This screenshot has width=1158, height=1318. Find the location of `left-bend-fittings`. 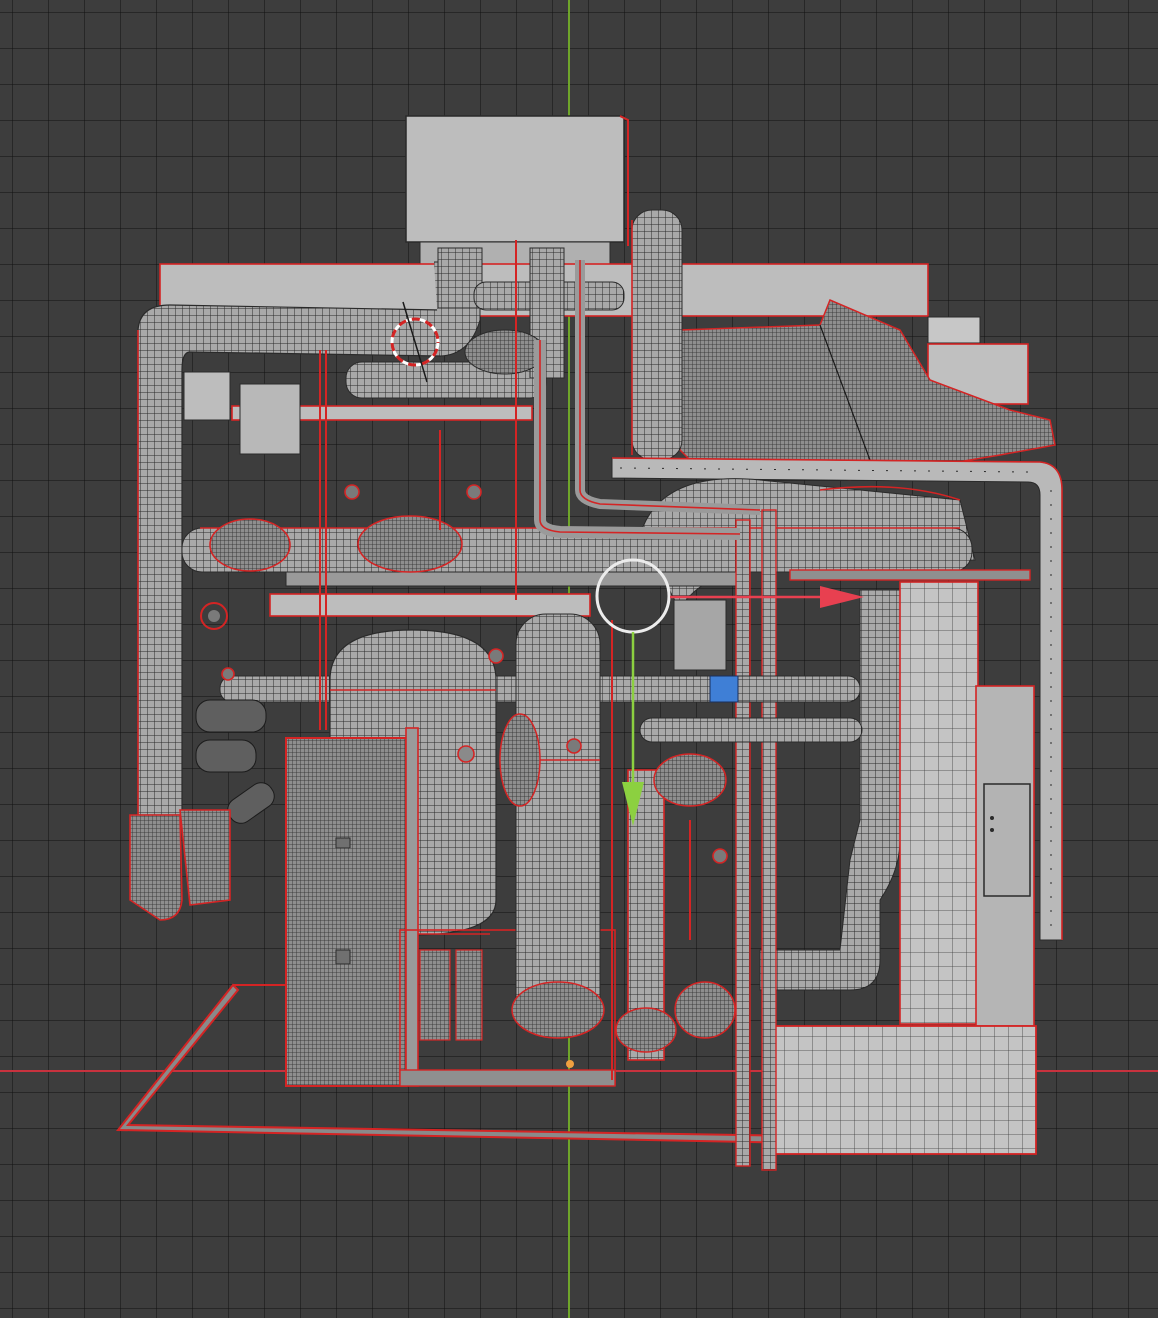

left-bend-fittings is located at coordinates (180, 865).